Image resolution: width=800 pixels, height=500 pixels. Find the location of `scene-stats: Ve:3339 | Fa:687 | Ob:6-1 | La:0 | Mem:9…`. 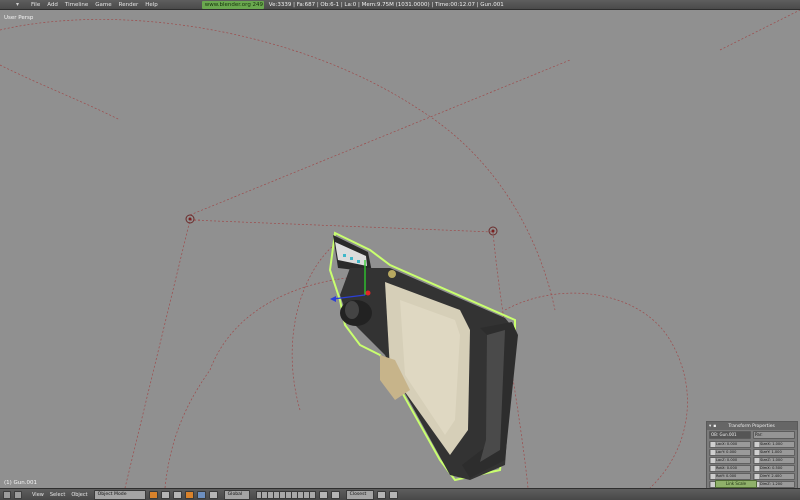

scene-stats: Ve:3339 | Fa:687 | Ob:6-1 | La:0 | Mem:9… is located at coordinates (386, 4).